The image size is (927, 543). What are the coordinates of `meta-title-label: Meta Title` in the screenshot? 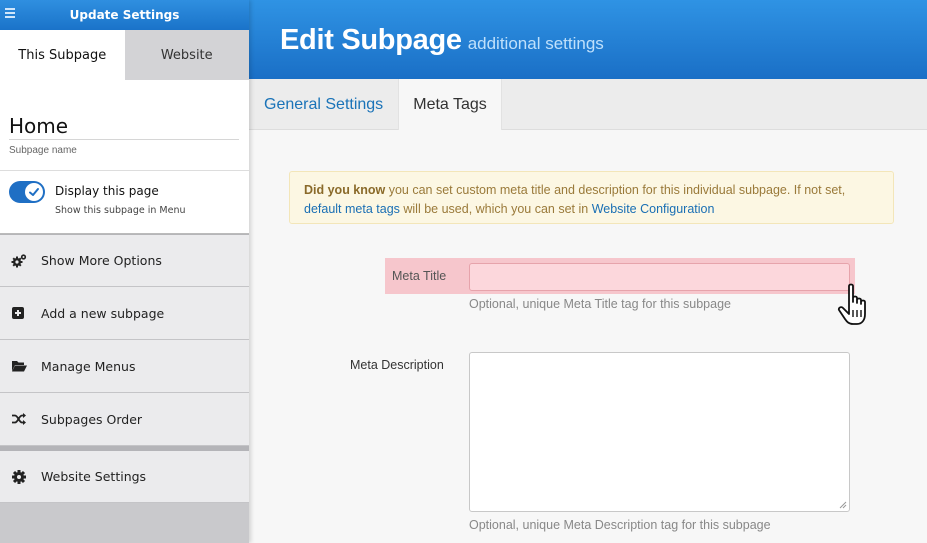 It's located at (419, 276).